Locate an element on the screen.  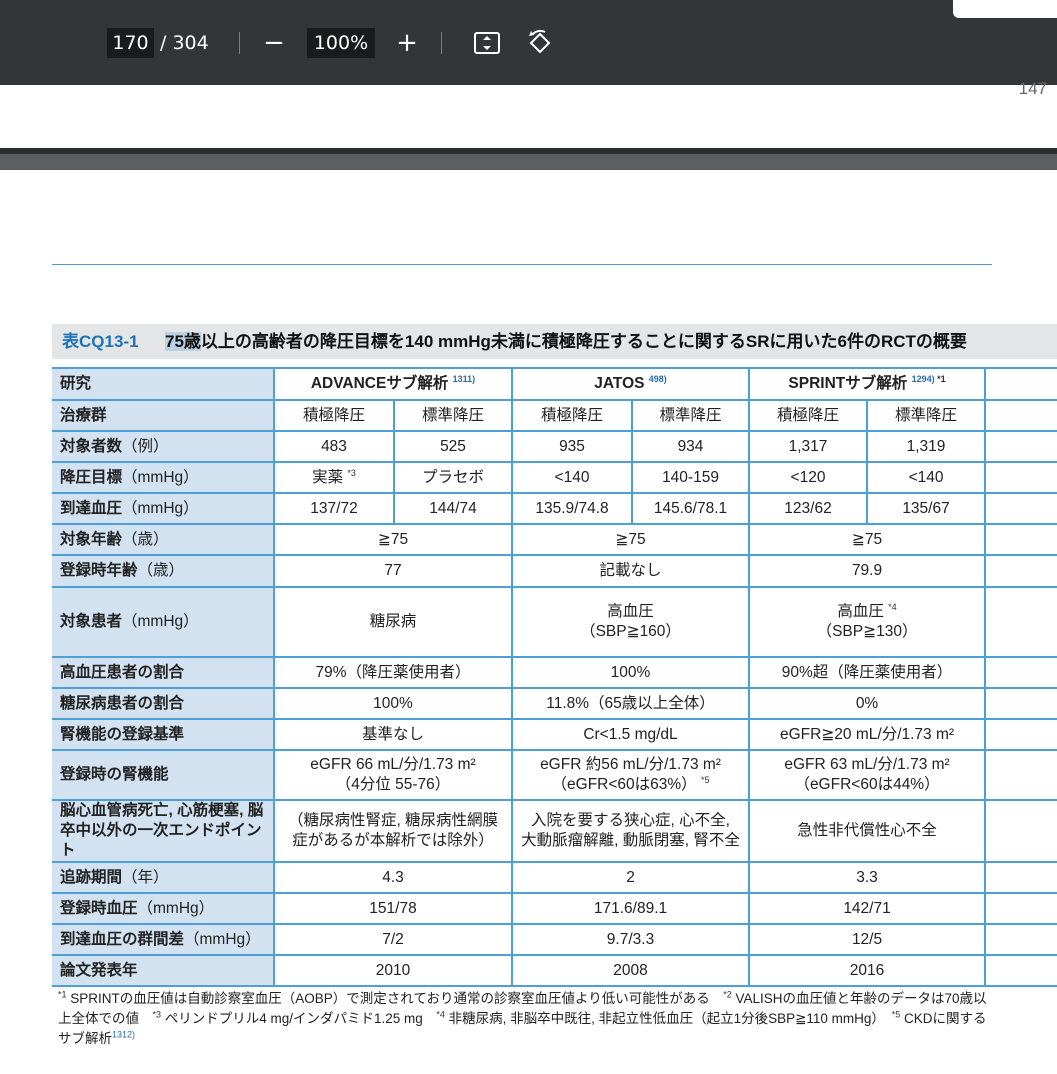
zoom-level-input: 100% is located at coordinates (341, 43).